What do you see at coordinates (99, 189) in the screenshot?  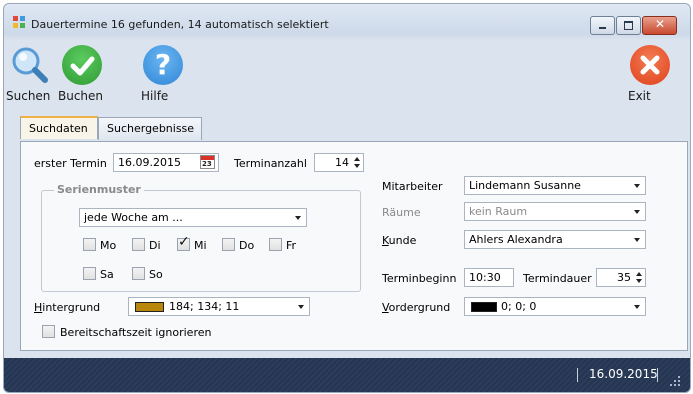 I see `series-group-title: Serienmuster` at bounding box center [99, 189].